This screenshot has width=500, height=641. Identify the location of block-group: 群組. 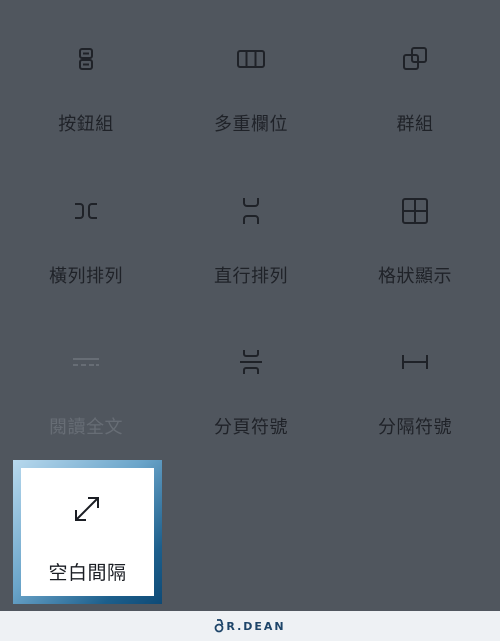
(415, 77).